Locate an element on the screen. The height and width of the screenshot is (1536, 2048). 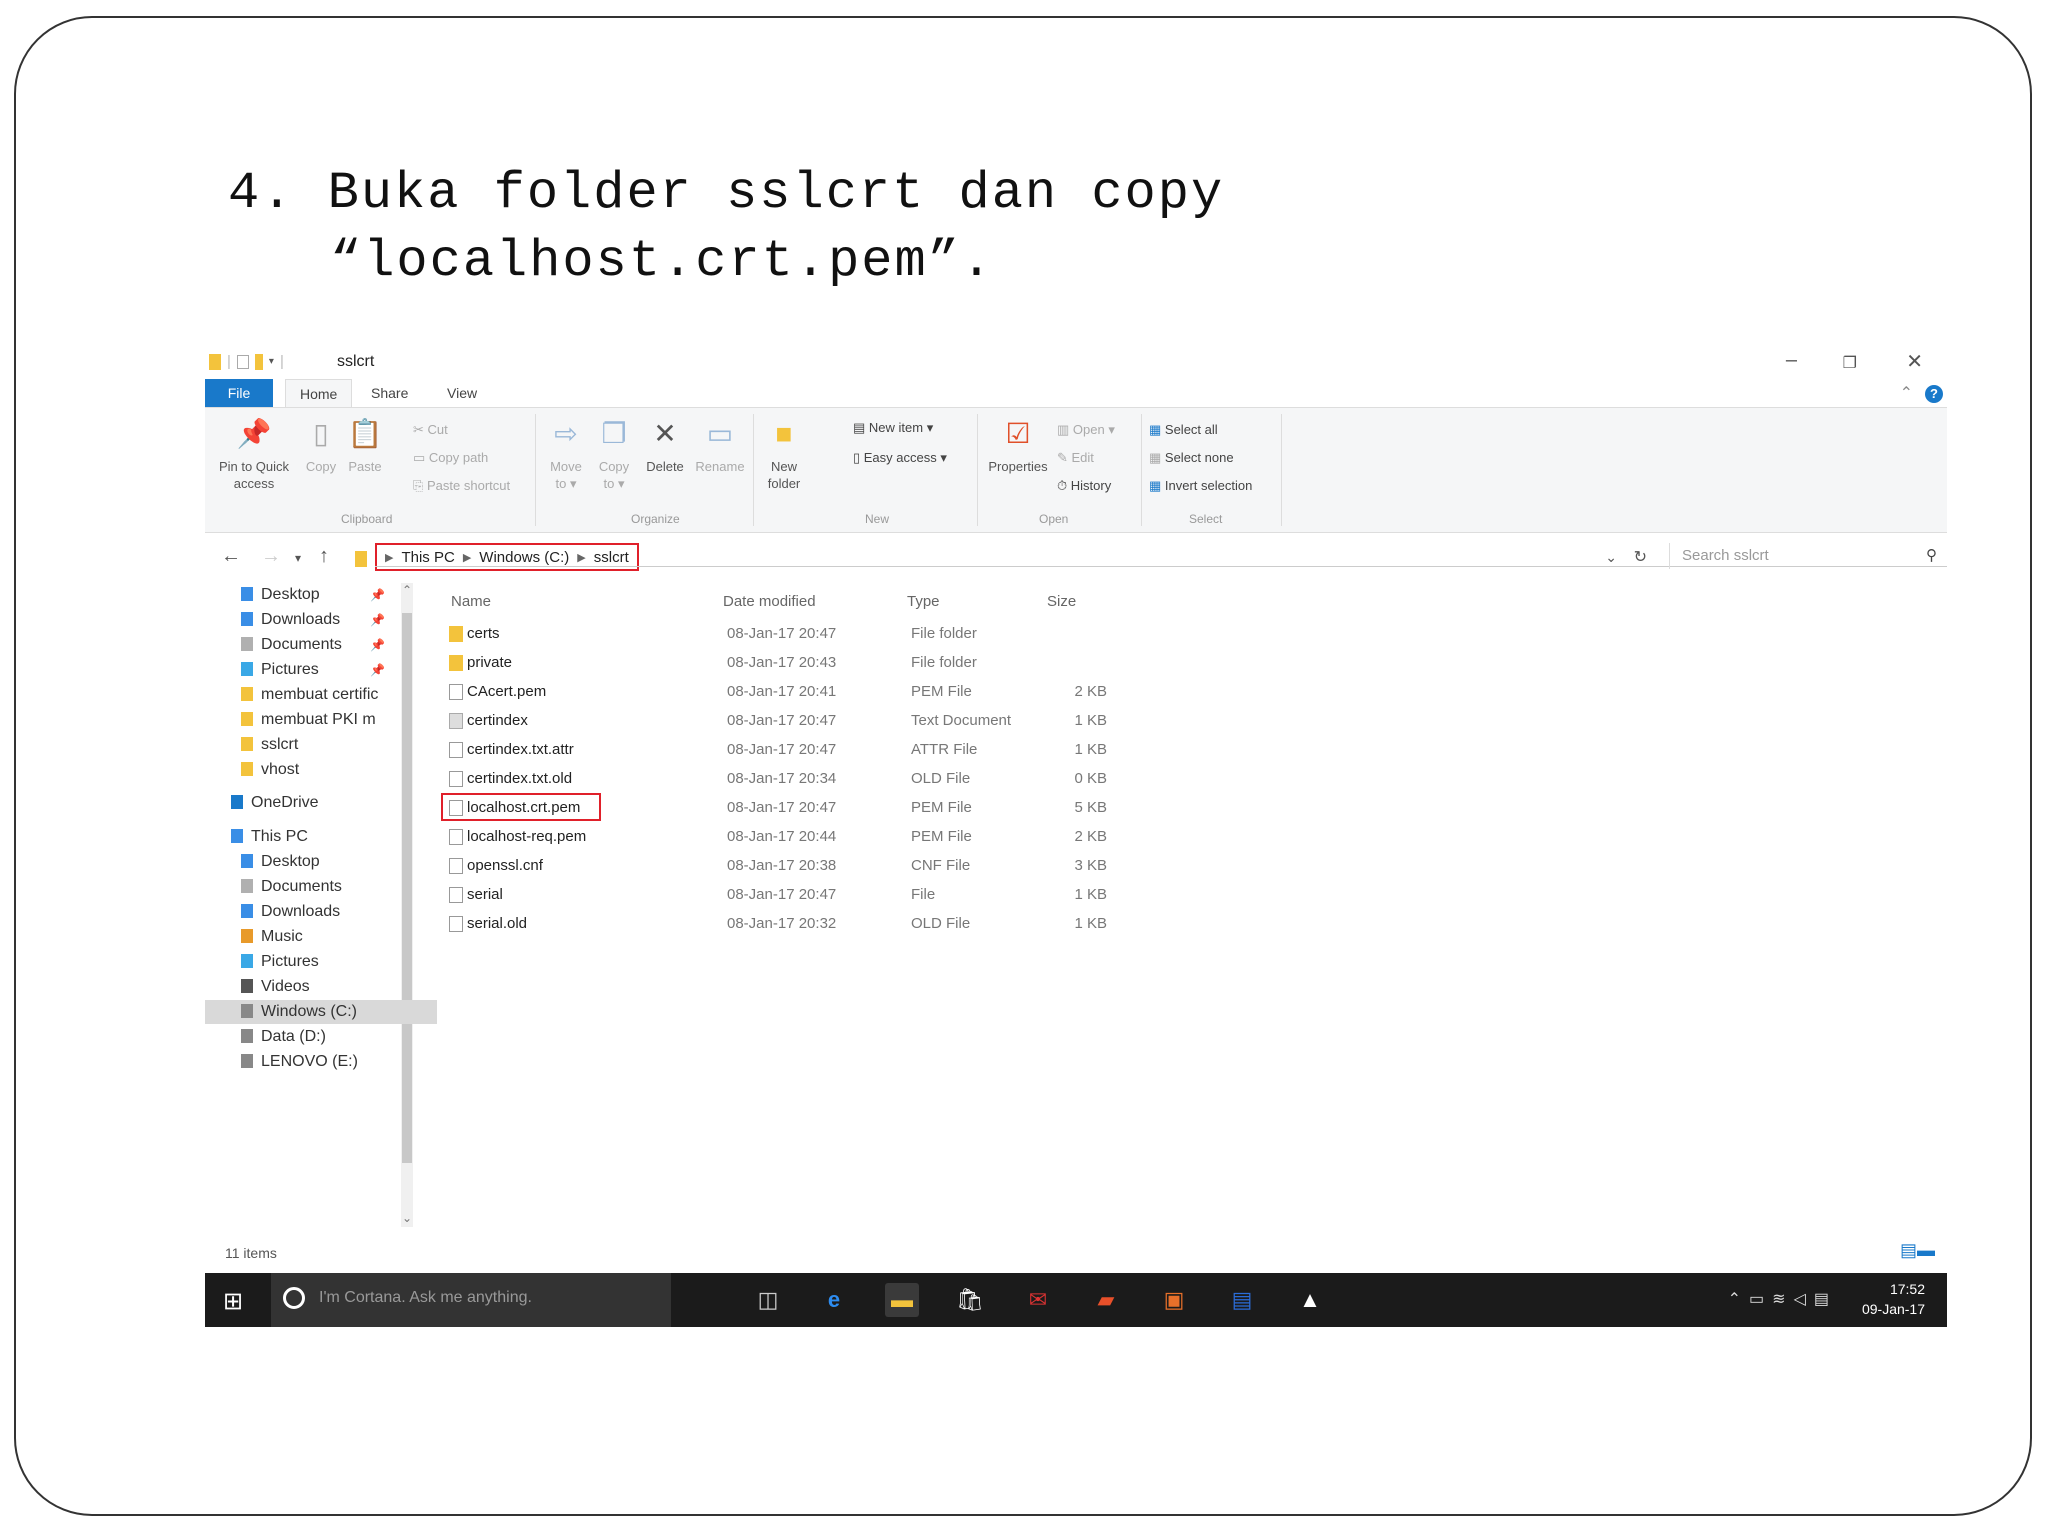
close-button: ✕ is located at coordinates (1914, 361).